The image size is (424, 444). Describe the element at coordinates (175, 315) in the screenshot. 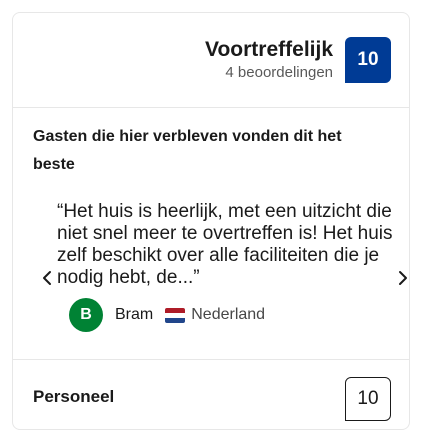

I see `netherlands-flag-icon` at that location.